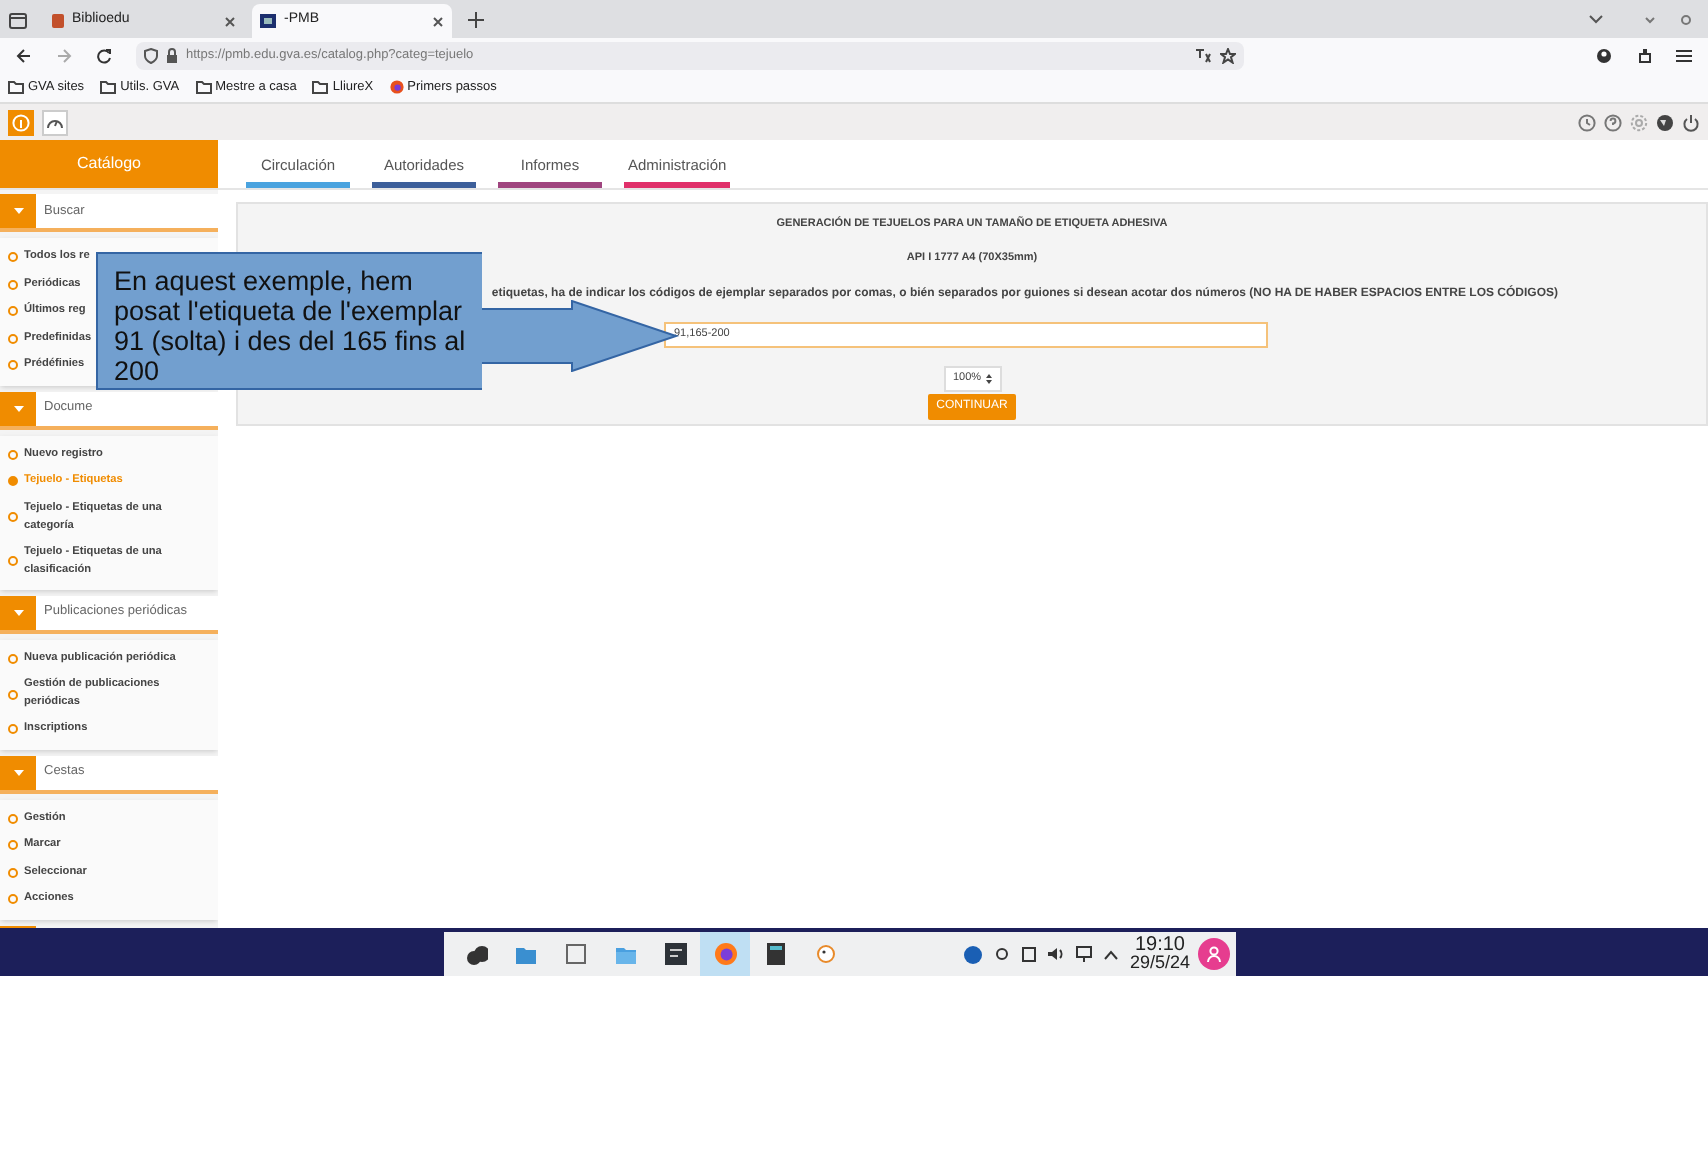 Image resolution: width=1708 pixels, height=1172 pixels. Describe the element at coordinates (575, 954) in the screenshot. I see `window-icon` at that location.